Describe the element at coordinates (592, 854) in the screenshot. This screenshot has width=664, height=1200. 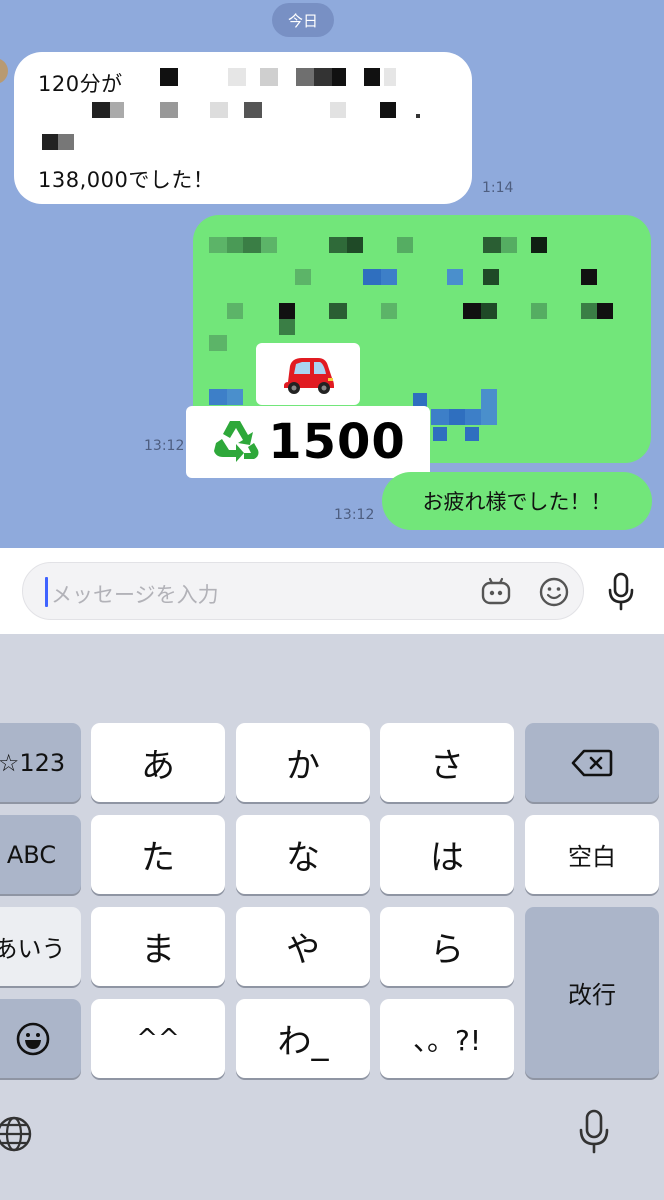
I see `space-button: 空白` at that location.